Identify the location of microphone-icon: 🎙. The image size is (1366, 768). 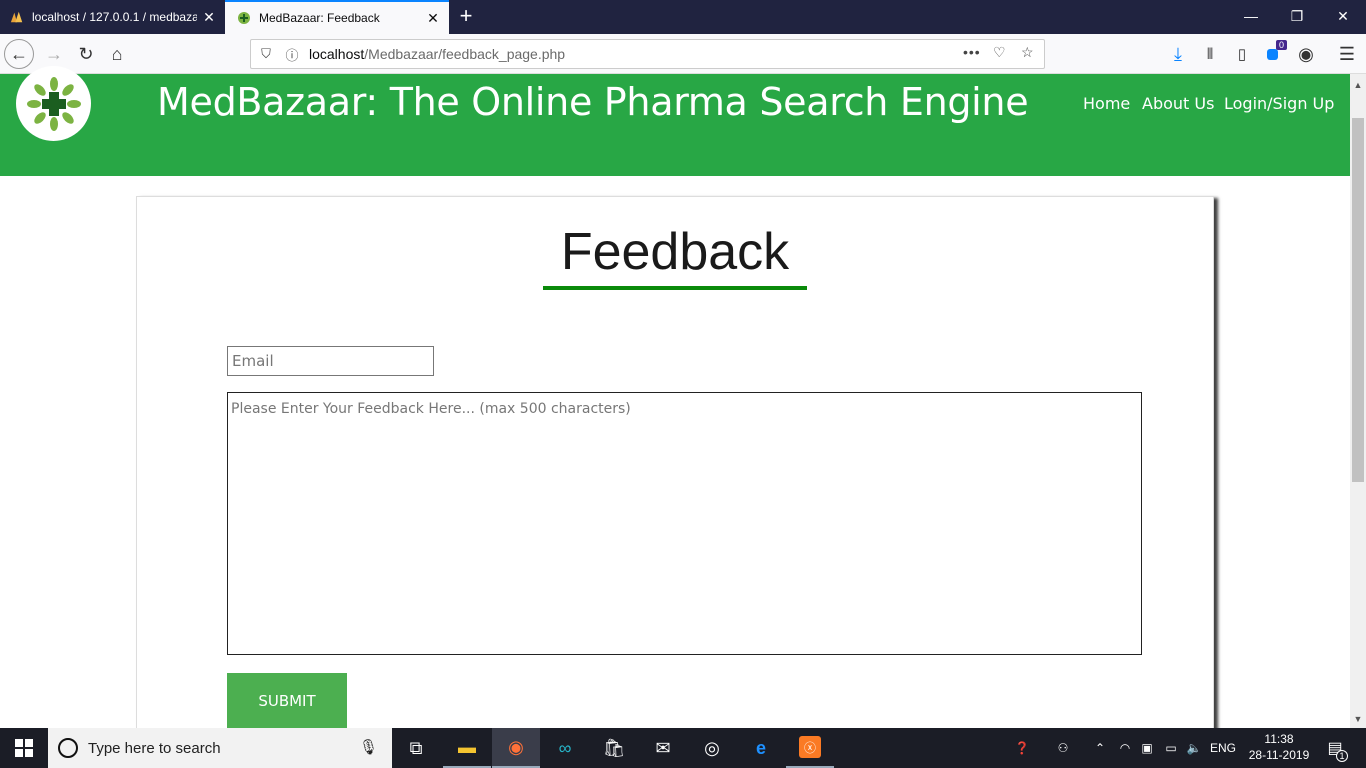
(368, 747).